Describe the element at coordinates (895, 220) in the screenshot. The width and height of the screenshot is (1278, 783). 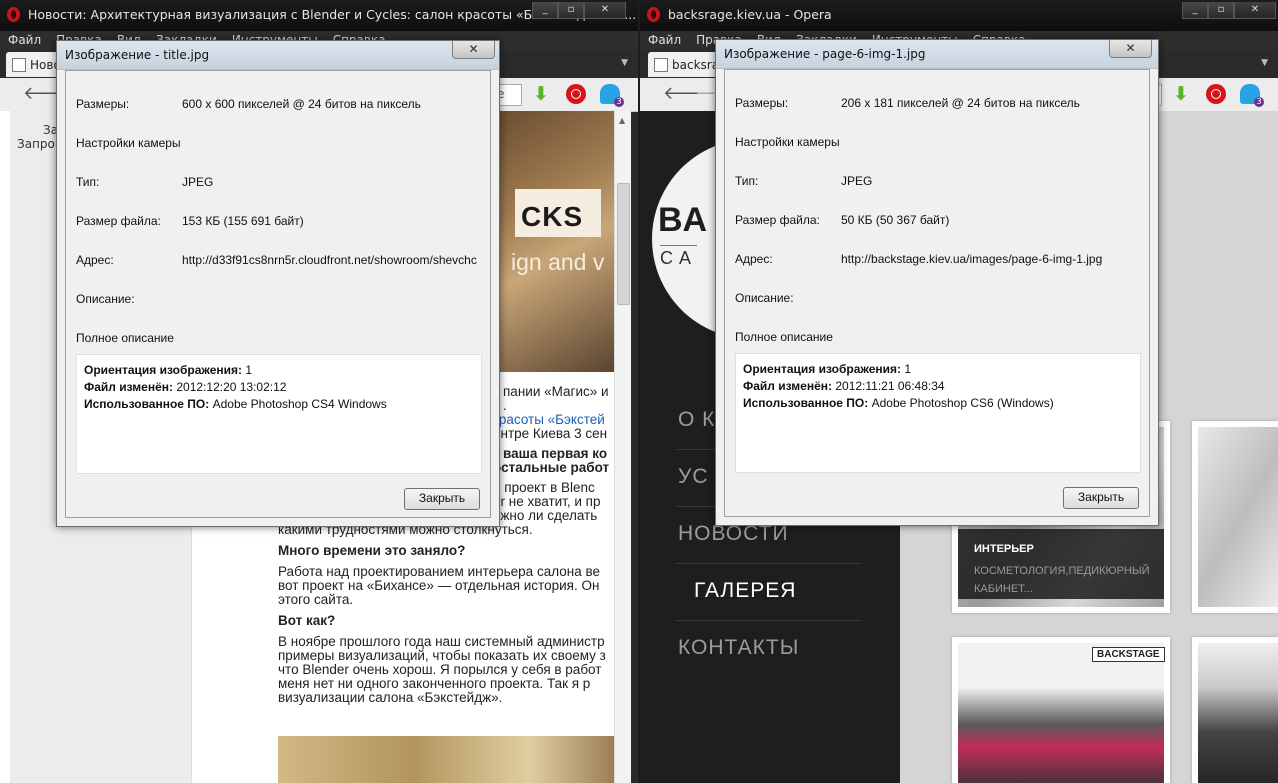
I see `value-filesize: 50 КБ (50 367 байт)` at that location.